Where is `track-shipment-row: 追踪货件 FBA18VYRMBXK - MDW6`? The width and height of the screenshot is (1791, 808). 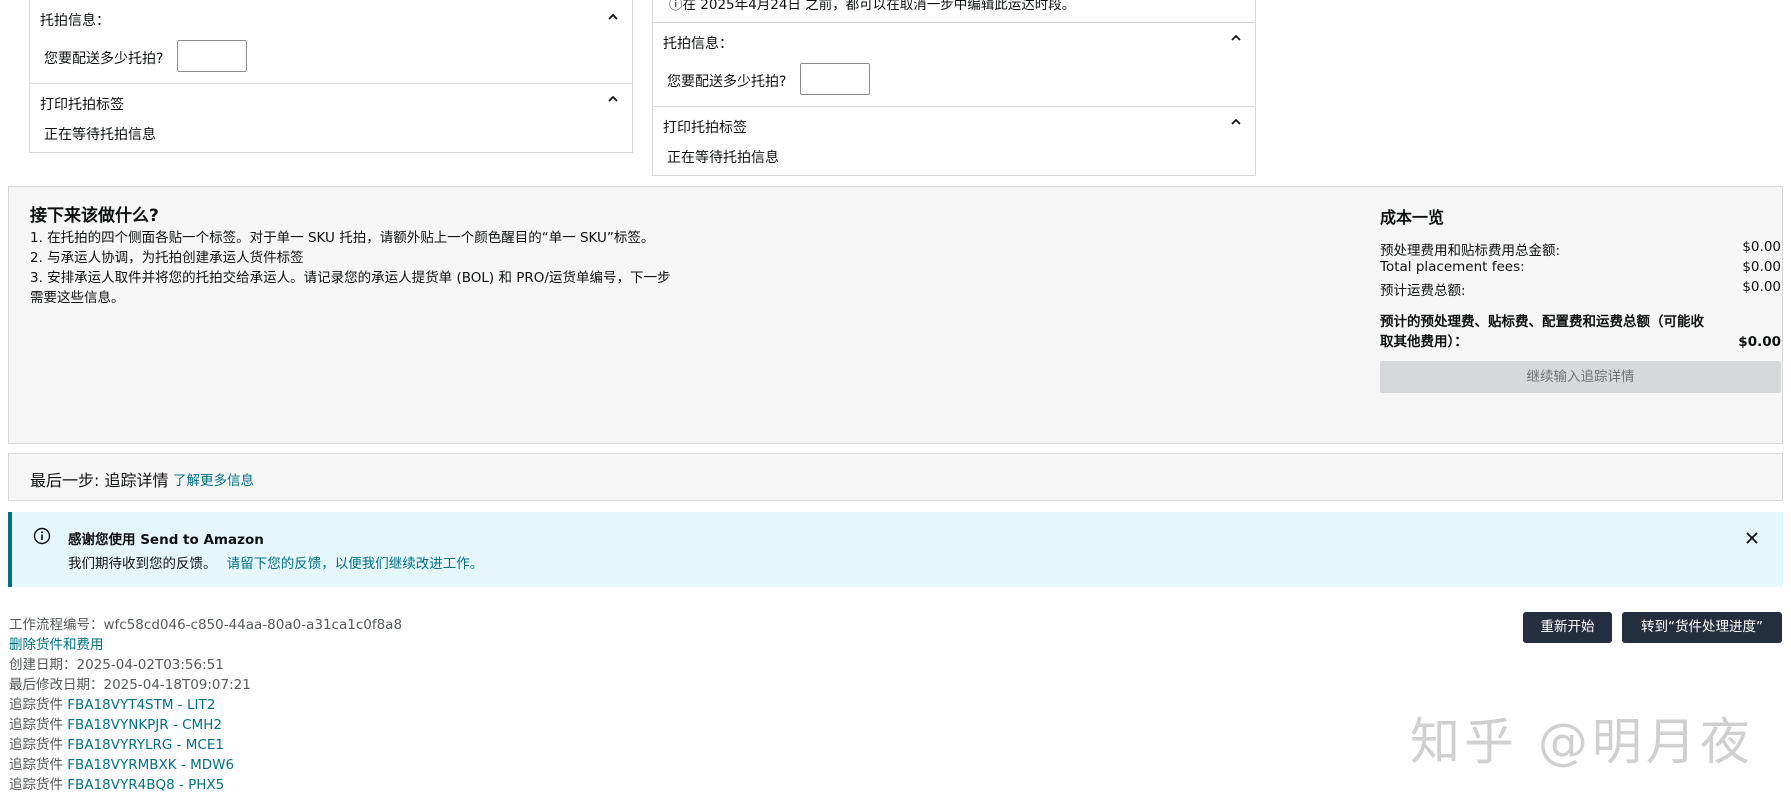 track-shipment-row: 追踪货件 FBA18VYRMBXK - MDW6 is located at coordinates (121, 763).